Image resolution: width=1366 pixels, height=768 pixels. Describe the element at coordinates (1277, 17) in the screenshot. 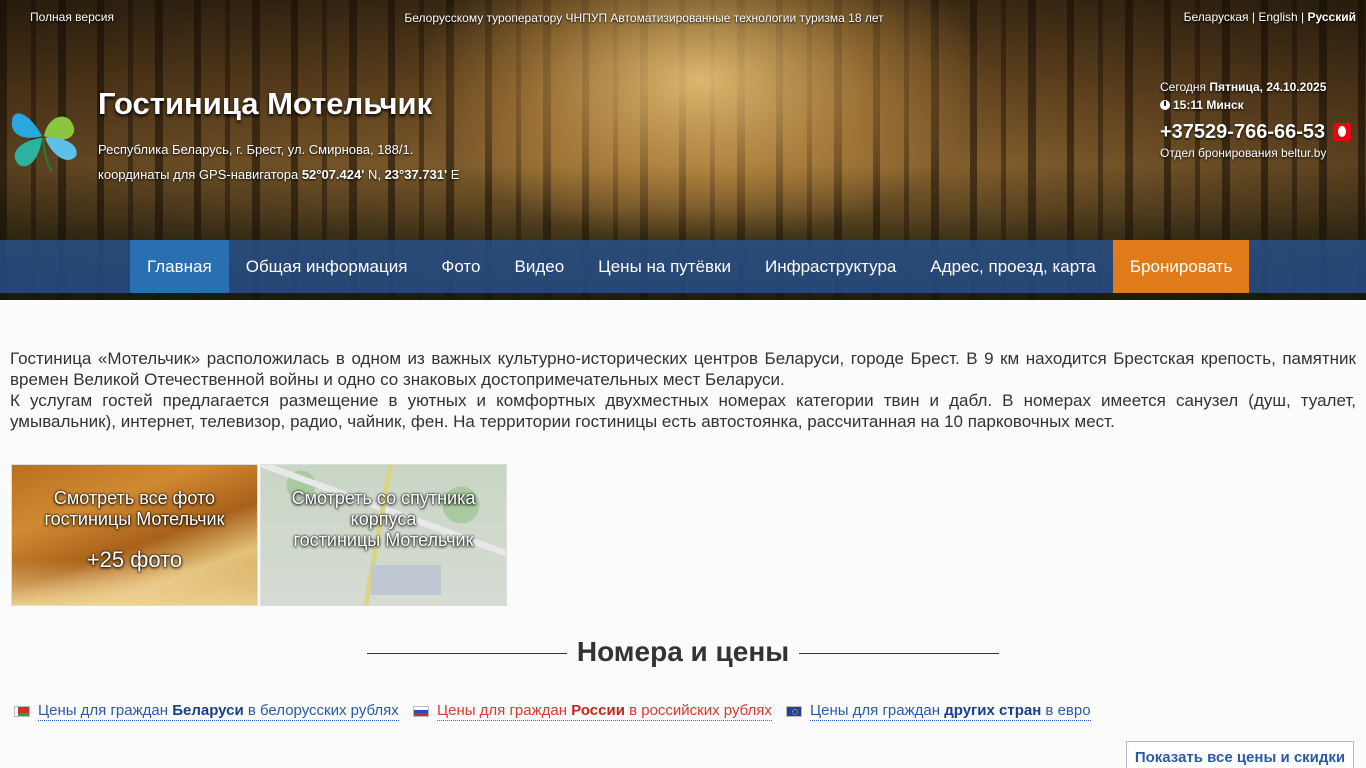

I see `lang-en-link: English` at that location.